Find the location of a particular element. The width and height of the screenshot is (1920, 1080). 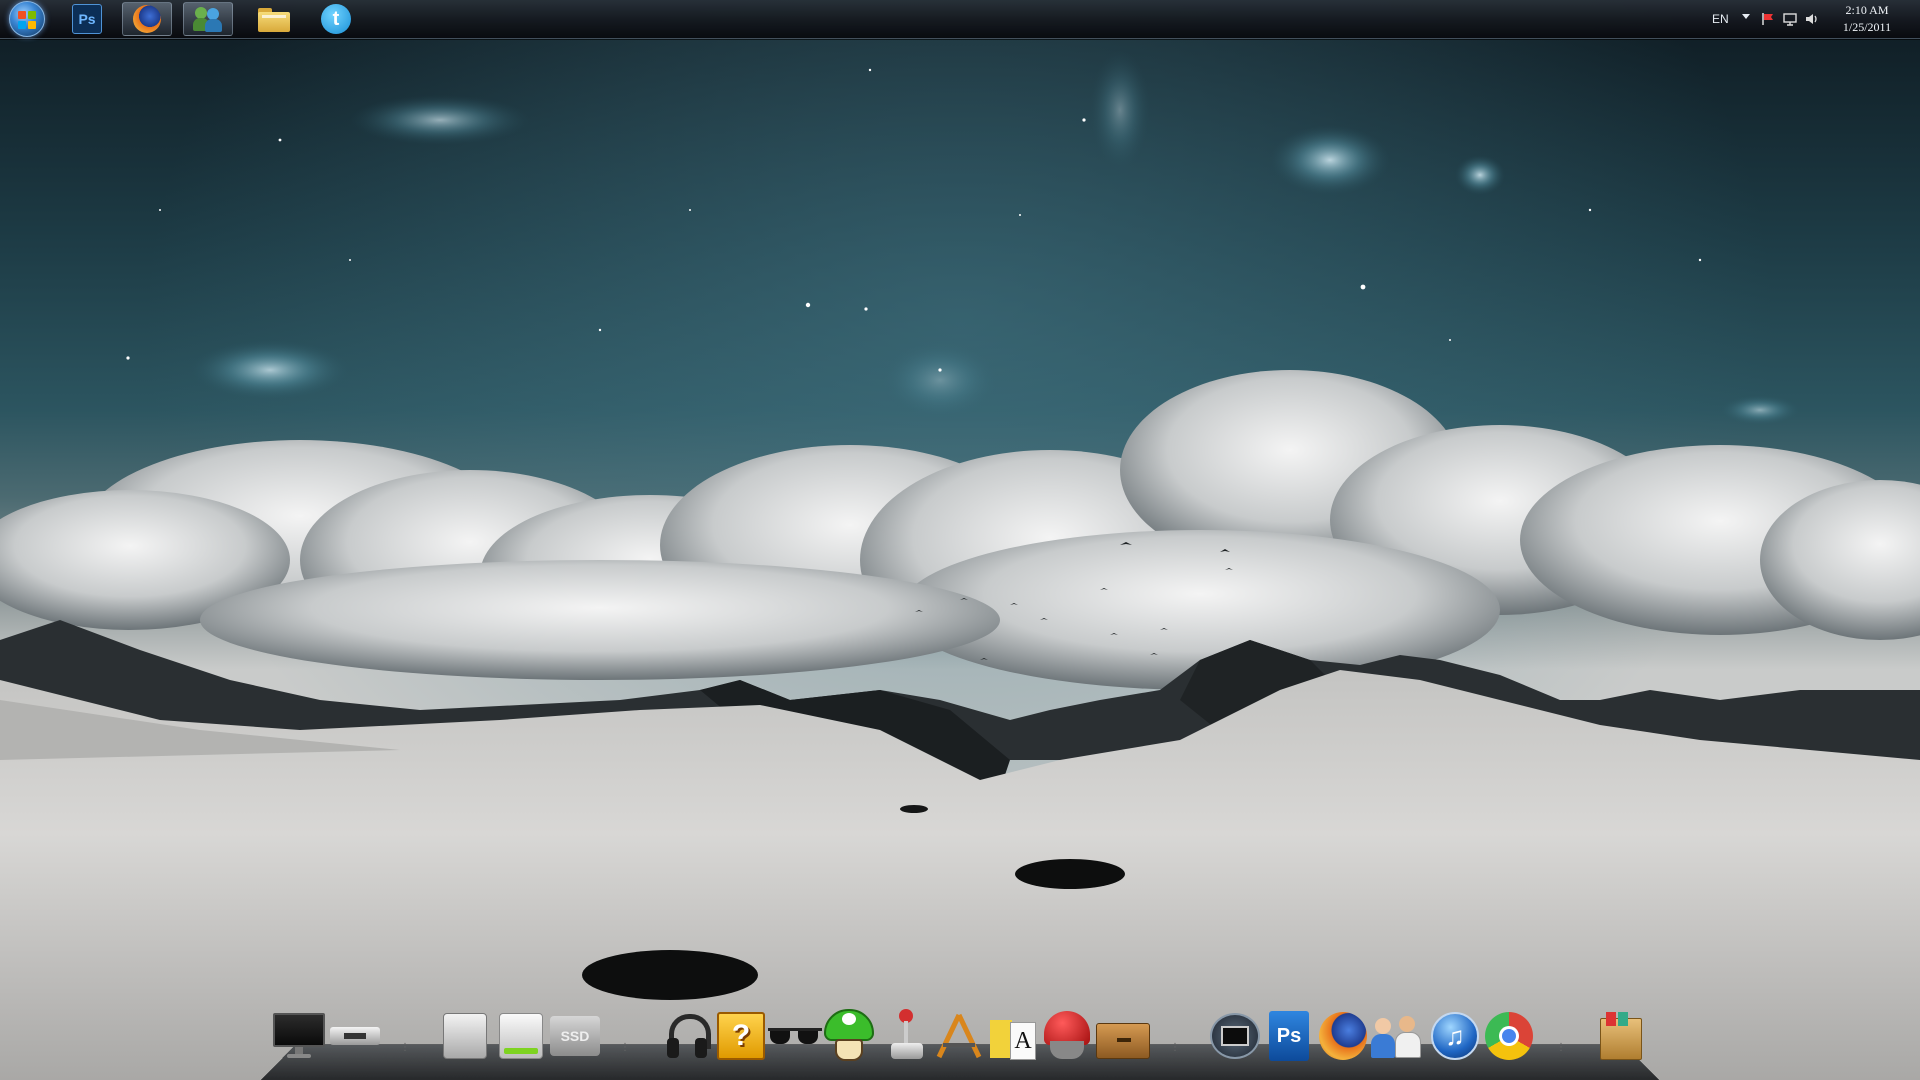

twitter-icon-label: t is located at coordinates (336, 18).